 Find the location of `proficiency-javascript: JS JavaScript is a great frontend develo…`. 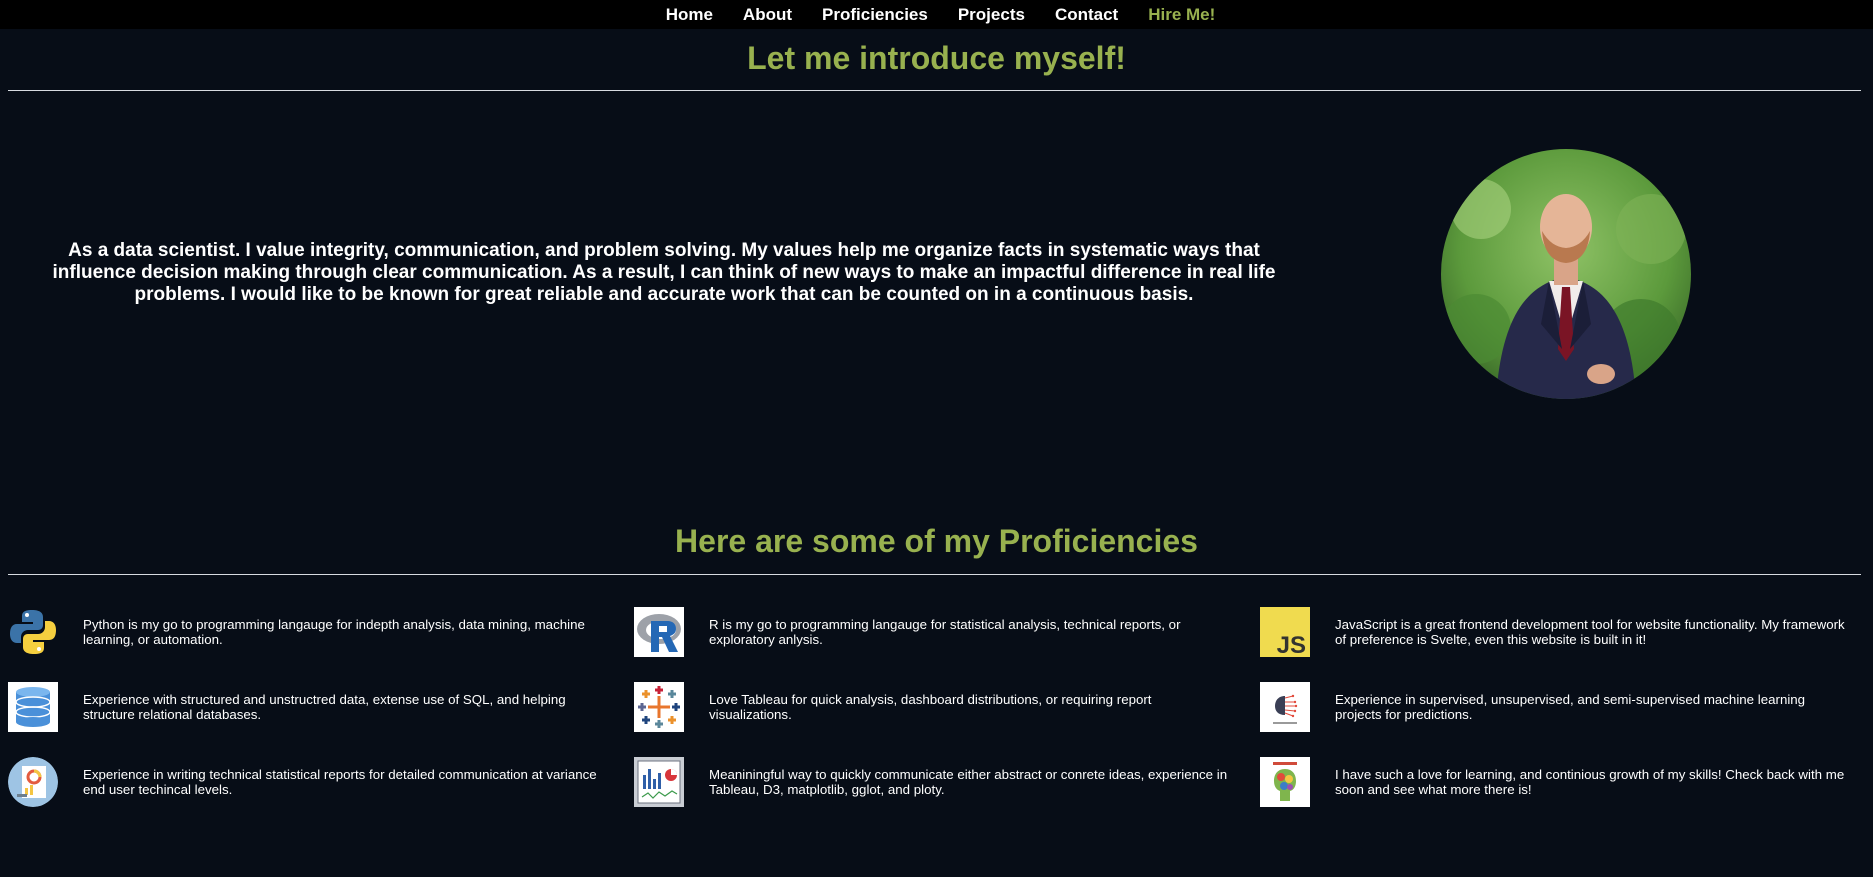

proficiency-javascript: JS JavaScript is a great frontend develo… is located at coordinates (1560, 644).